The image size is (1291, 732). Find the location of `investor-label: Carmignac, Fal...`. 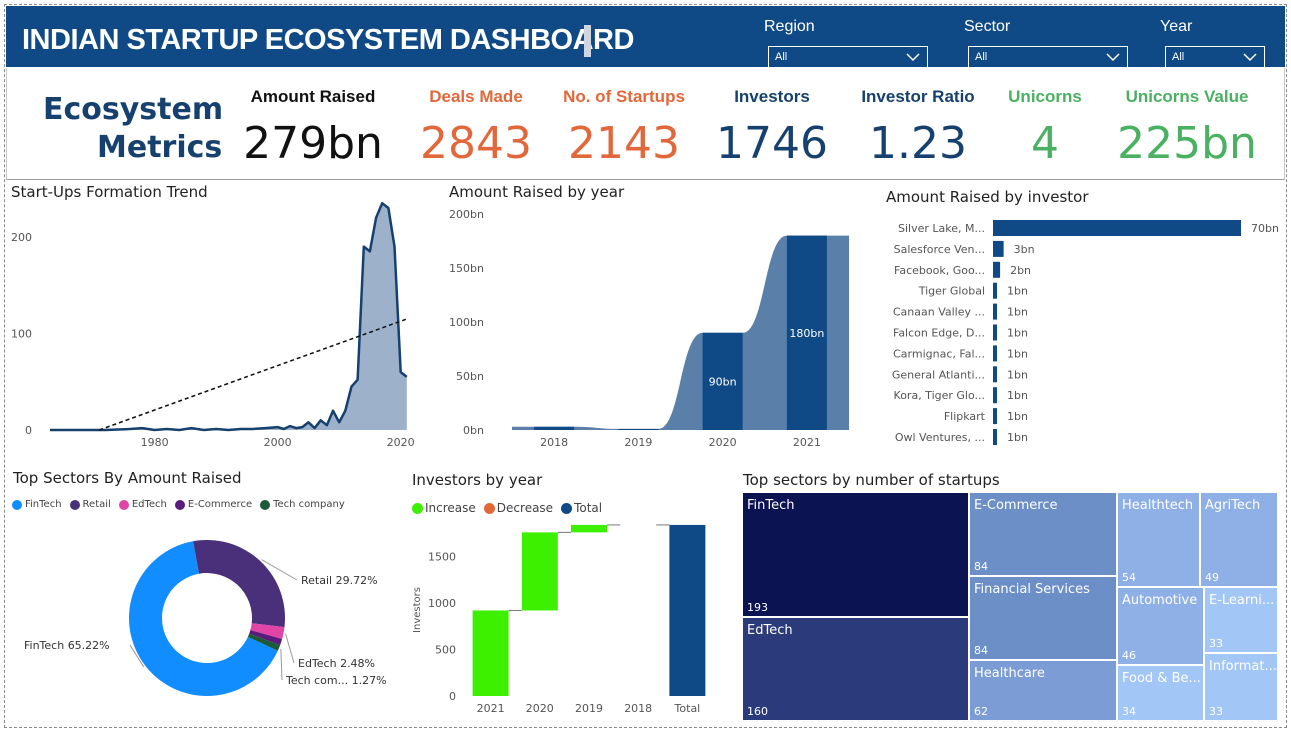

investor-label: Carmignac, Fal... is located at coordinates (939, 353).